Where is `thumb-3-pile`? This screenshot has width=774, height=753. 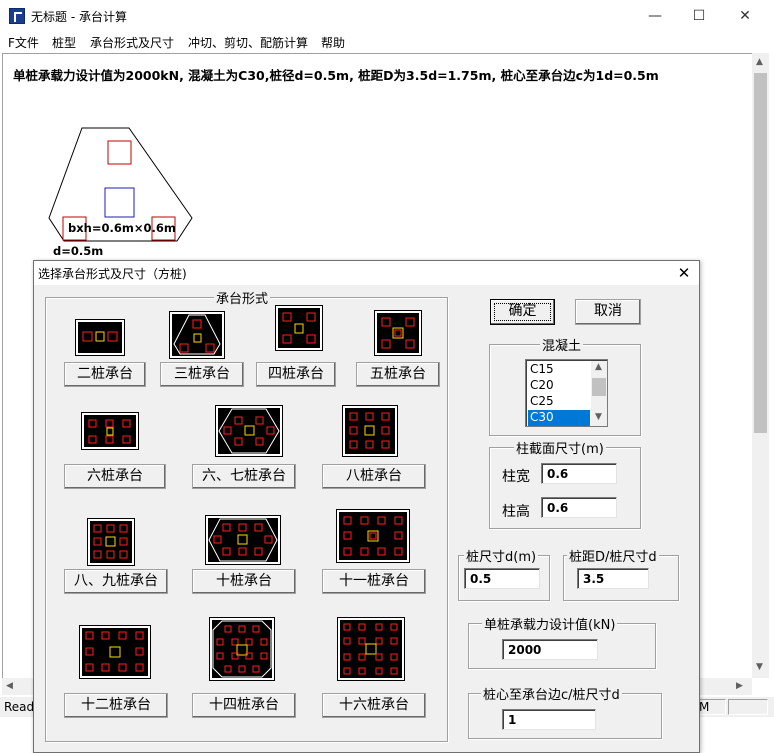
thumb-3-pile is located at coordinates (197, 335).